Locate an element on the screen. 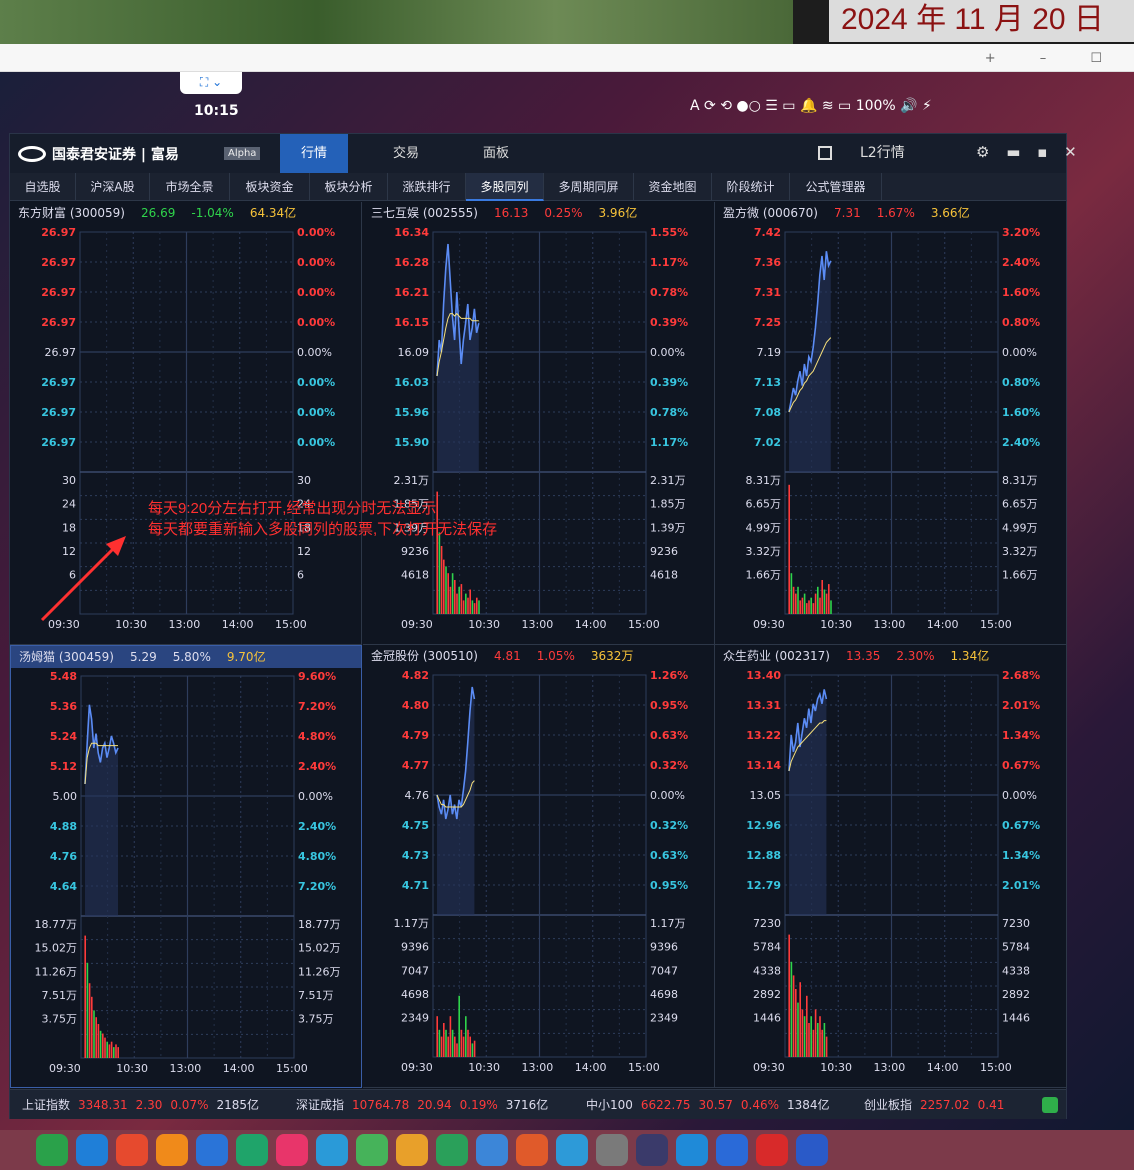 This screenshot has width=1134, height=1170. tab-trade: 交易 is located at coordinates (406, 153).